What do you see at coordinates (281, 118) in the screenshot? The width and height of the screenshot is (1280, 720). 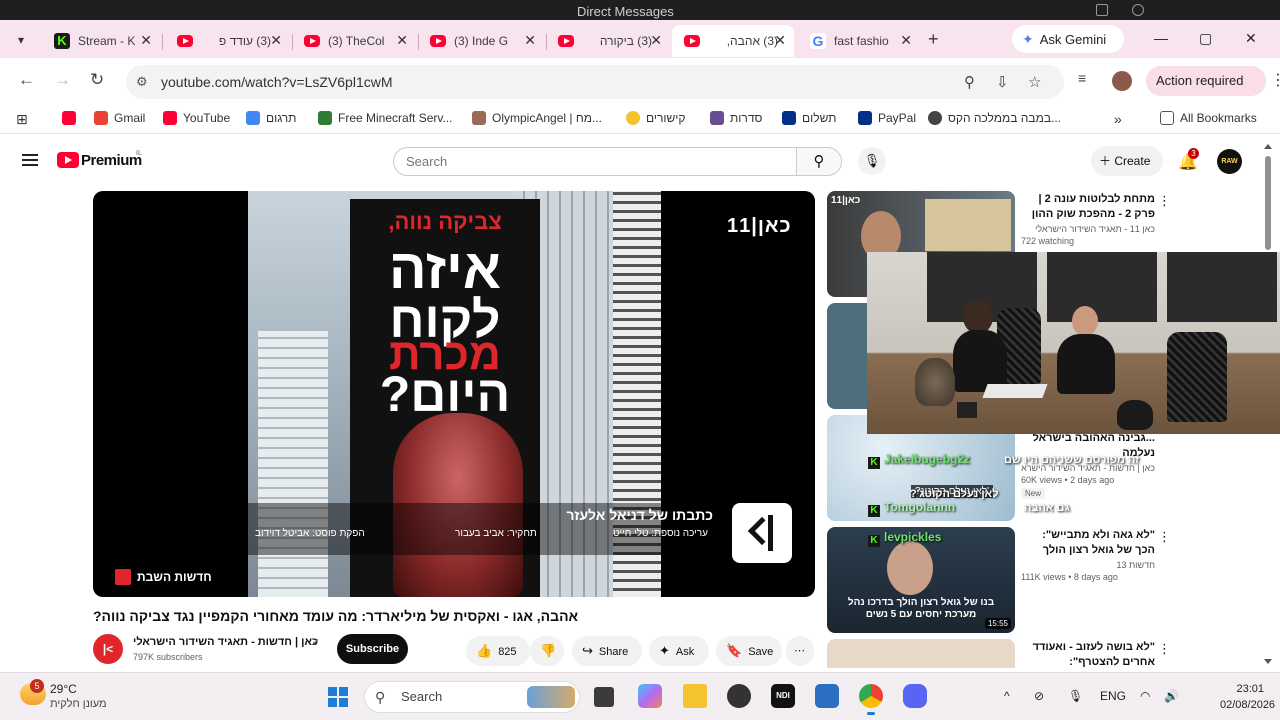 I see `bookmark-label: תרגום` at bounding box center [281, 118].